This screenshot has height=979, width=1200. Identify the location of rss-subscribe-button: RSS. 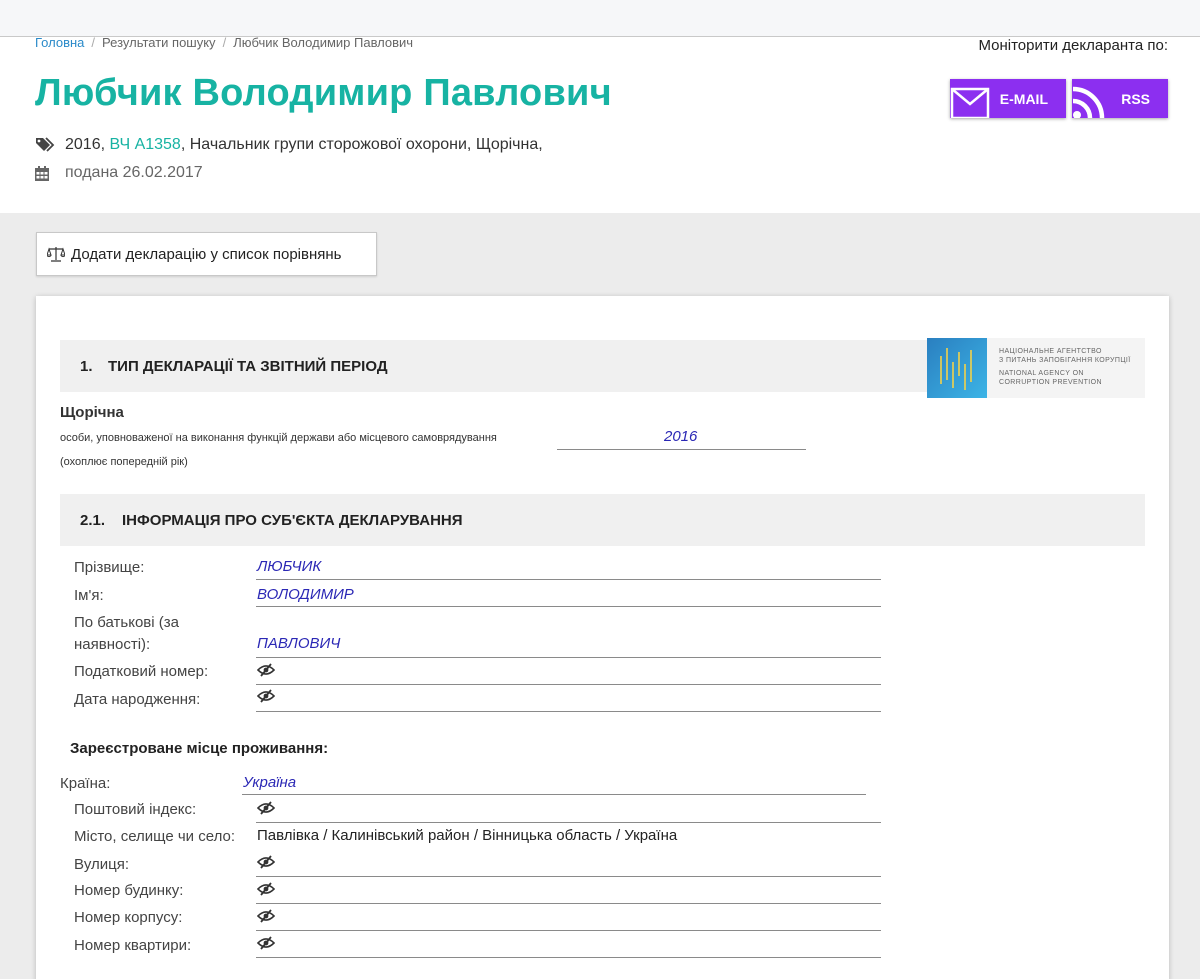
(1120, 98).